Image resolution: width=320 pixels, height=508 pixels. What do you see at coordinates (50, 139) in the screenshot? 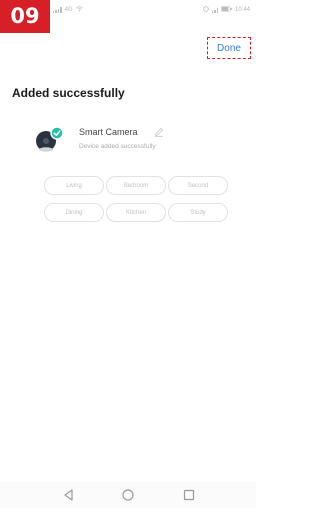
I see `camera-with-check-icon` at bounding box center [50, 139].